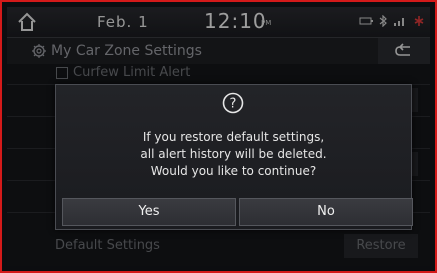 Image resolution: width=437 pixels, height=273 pixels. Describe the element at coordinates (233, 171) in the screenshot. I see `dialog-message-line3: Would you like to continue?` at that location.